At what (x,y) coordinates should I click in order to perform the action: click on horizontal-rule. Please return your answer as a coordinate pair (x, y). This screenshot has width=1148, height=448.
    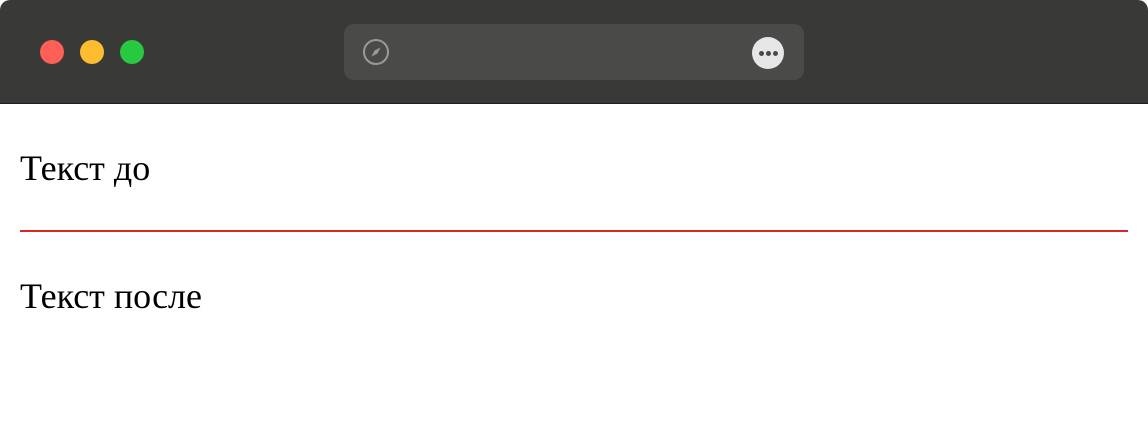
    Looking at the image, I should click on (574, 231).